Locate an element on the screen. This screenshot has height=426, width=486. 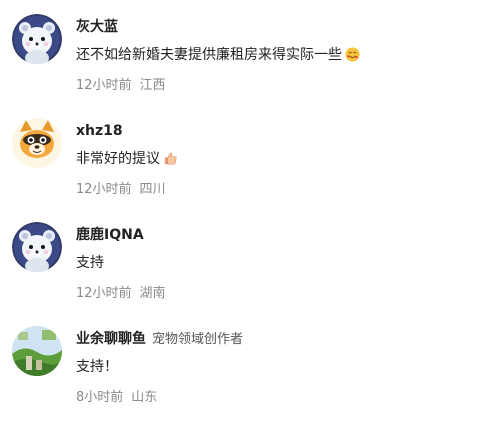
comment-text: 支持！ is located at coordinates (97, 367).